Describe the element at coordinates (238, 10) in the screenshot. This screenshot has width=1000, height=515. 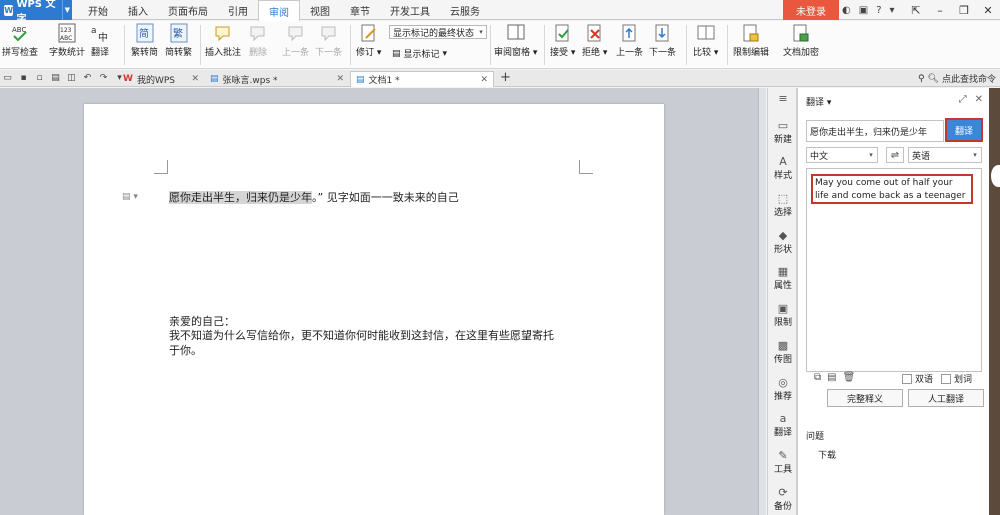
I see `tab-3: 引用` at that location.